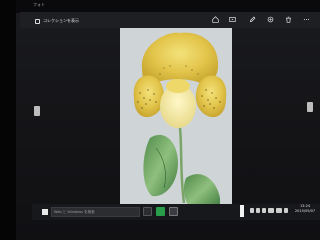 The image size is (320, 240). Describe the element at coordinates (160, 211) in the screenshot. I see `store-app-icon` at that location.